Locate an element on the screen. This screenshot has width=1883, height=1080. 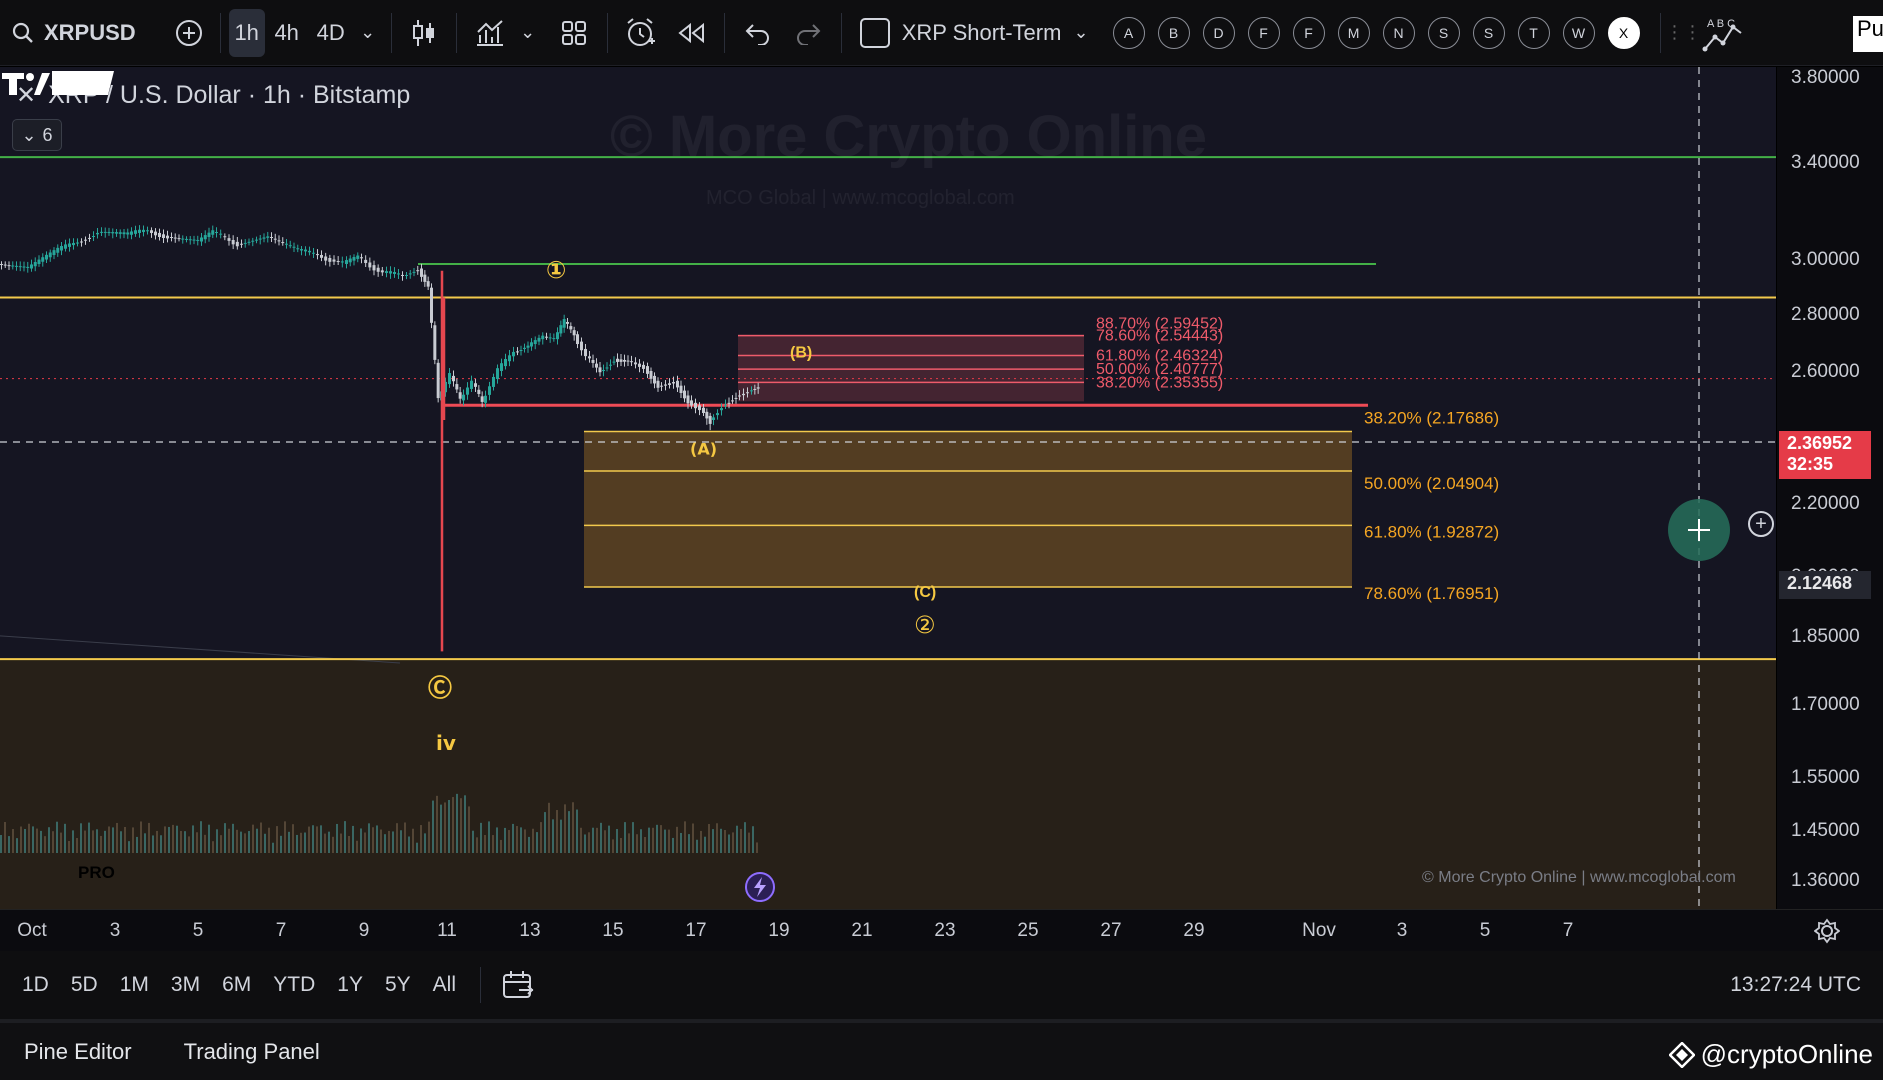
compare-symbol-button is located at coordinates (189, 33).